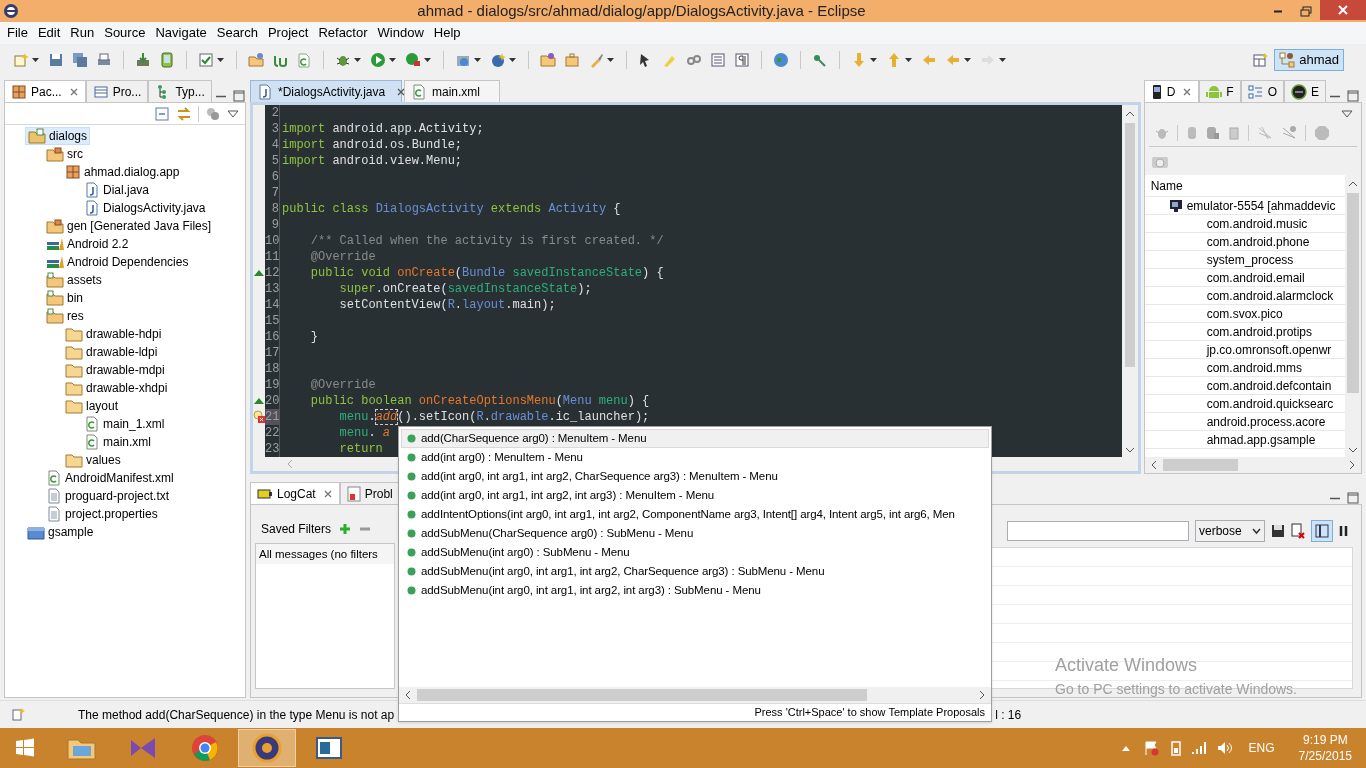  Describe the element at coordinates (55, 226) in the screenshot. I see `source-folder-icon` at that location.